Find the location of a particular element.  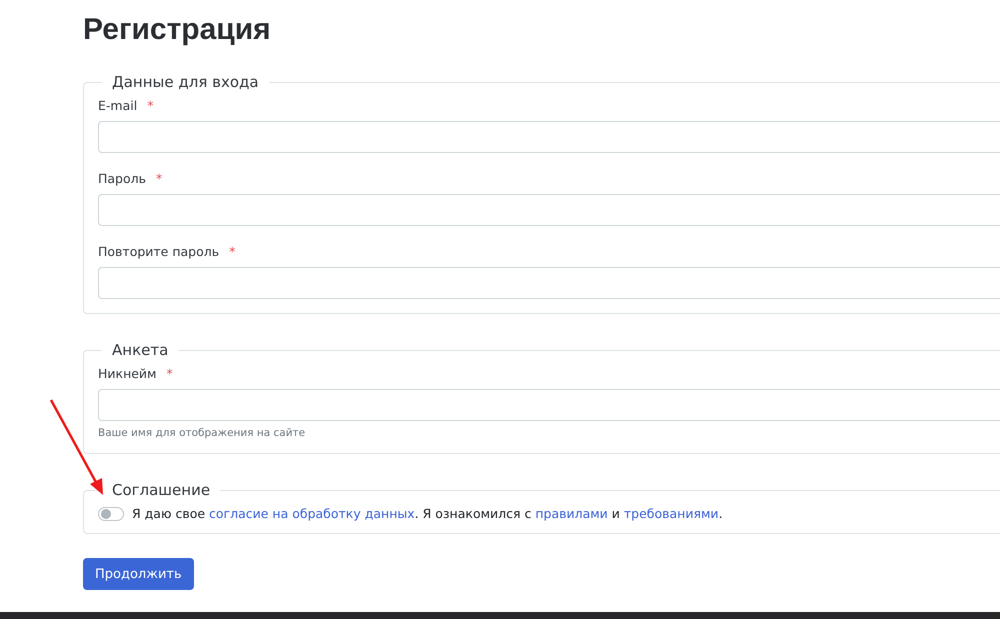

field-label: E-mail is located at coordinates (118, 105).